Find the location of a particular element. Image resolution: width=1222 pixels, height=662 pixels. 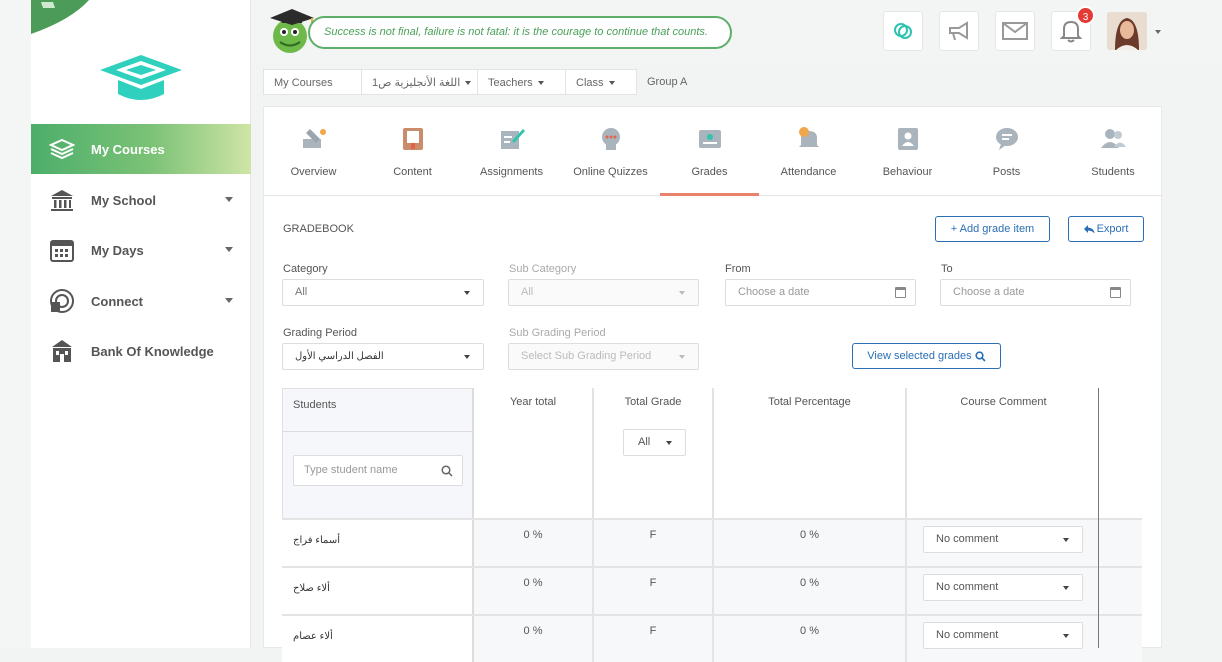

megaphone-icon is located at coordinates (958, 31).